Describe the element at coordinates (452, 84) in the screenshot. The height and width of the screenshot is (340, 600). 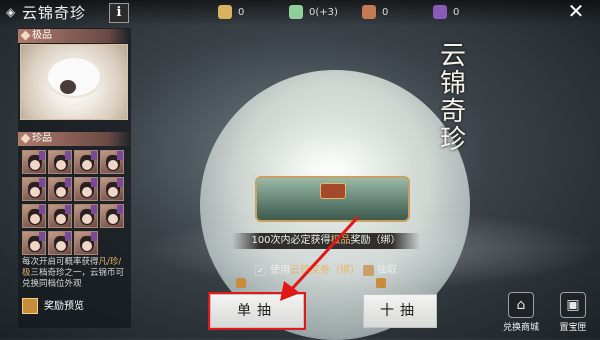
I see `logo-char: 锦` at that location.